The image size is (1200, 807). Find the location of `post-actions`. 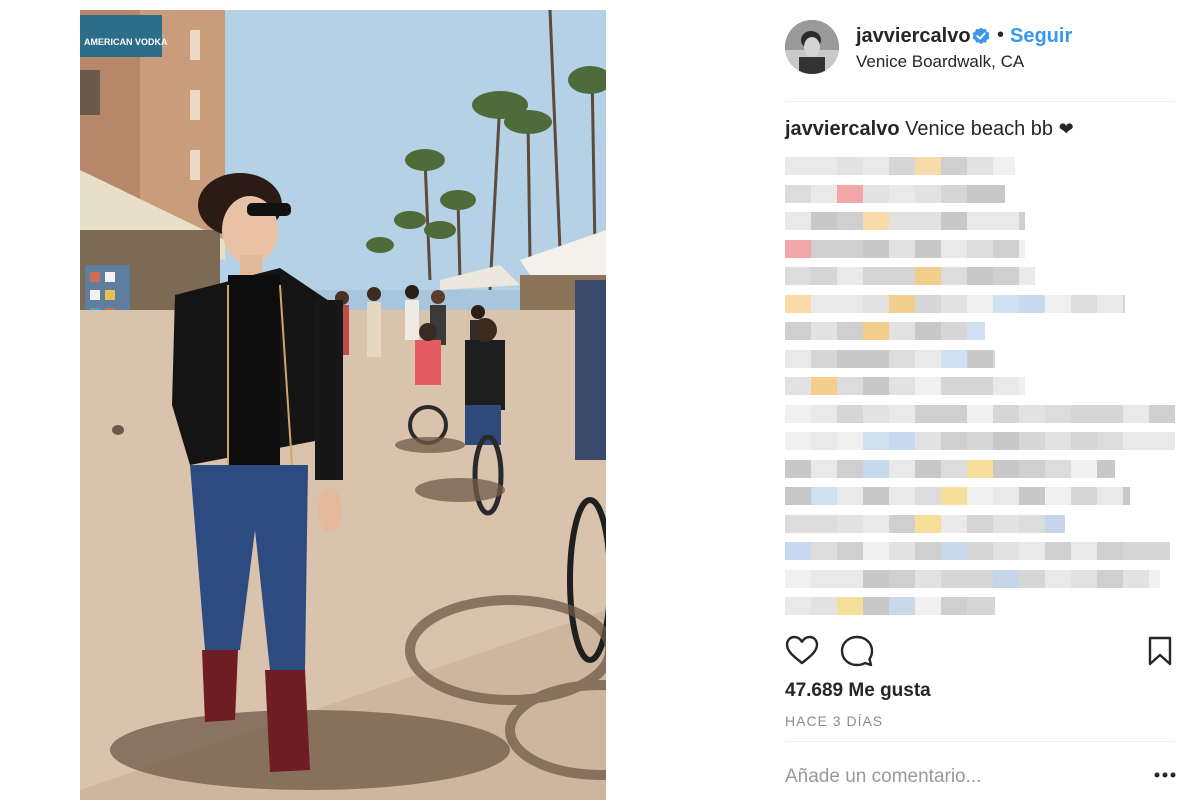

post-actions is located at coordinates (980, 651).